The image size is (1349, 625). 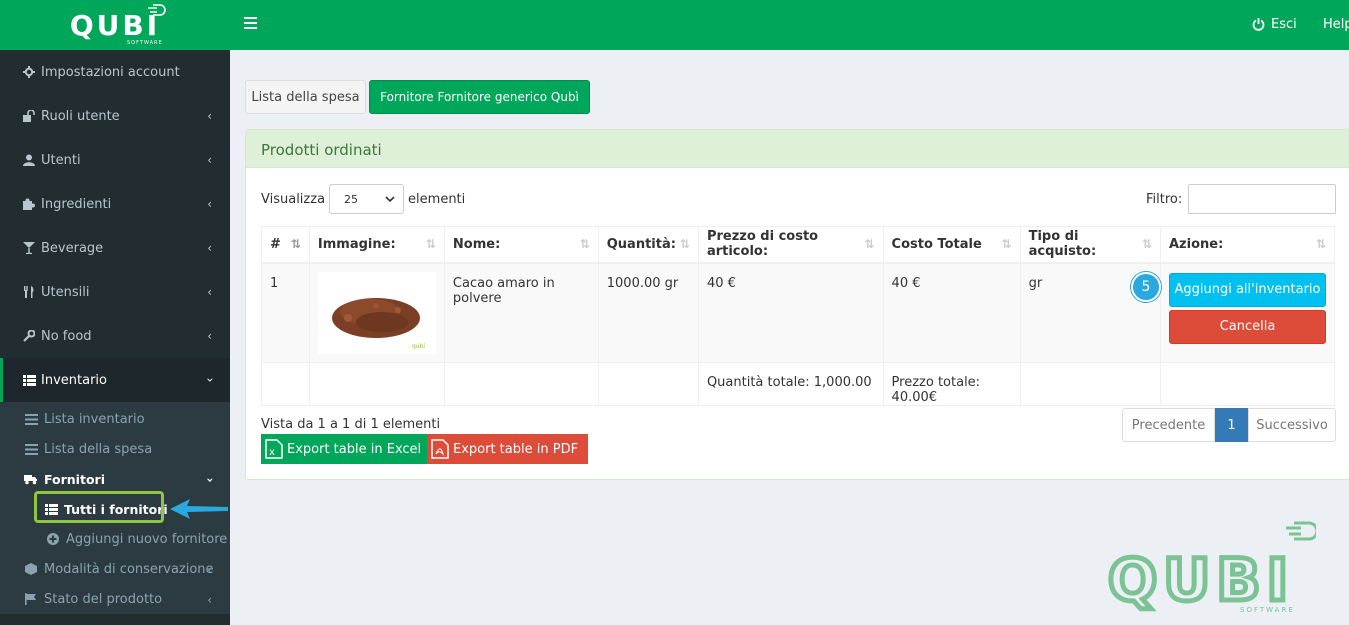 I want to click on logo: QUBI SOFTWARE, so click(x=115, y=25).